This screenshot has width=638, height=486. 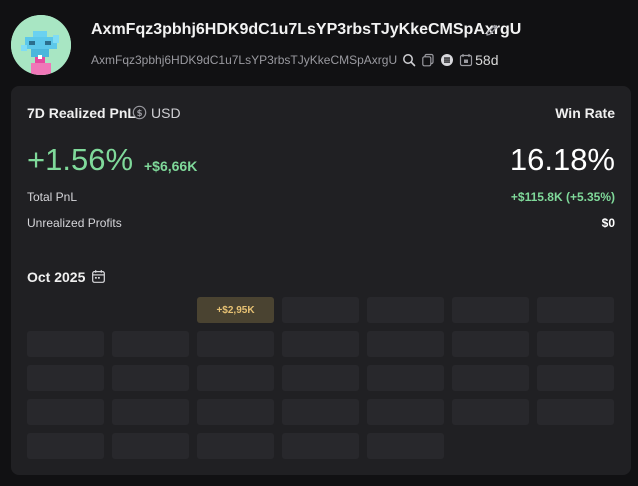 I want to click on unrealized-profits-label: Unrealized Profits, so click(x=74, y=223).